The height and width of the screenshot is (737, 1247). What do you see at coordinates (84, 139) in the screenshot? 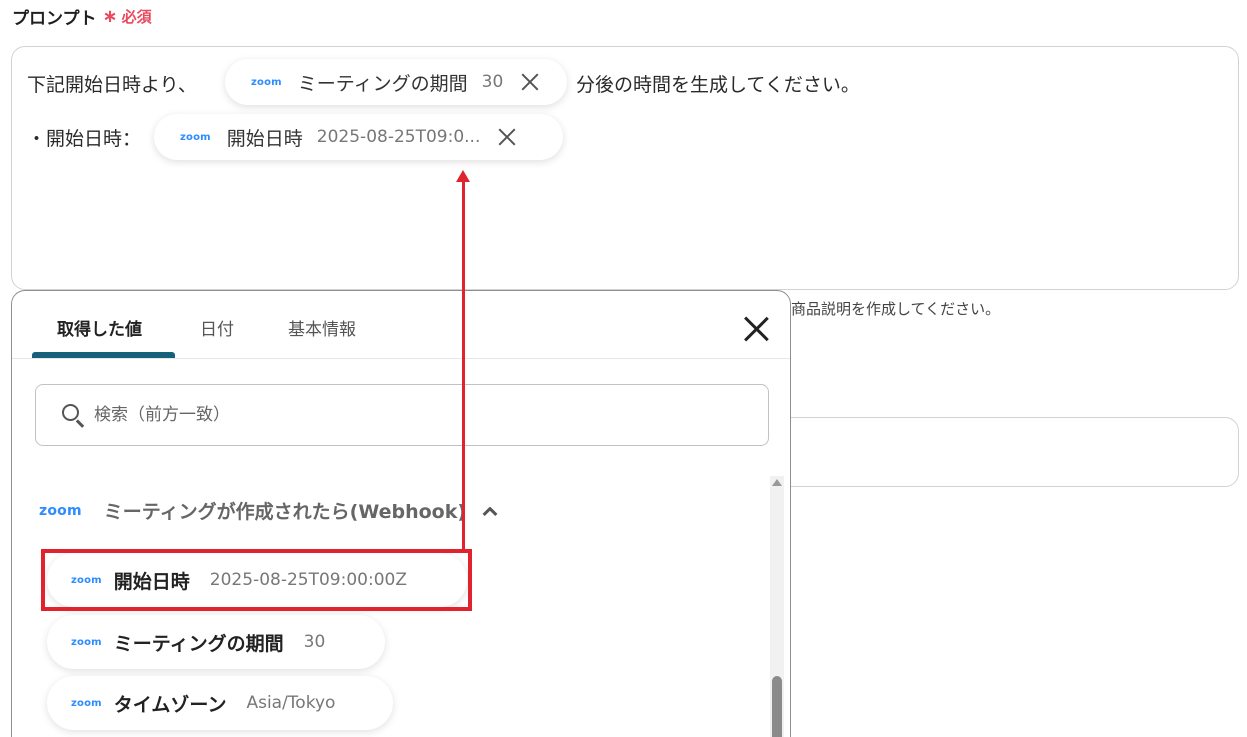
I see `prompt-text-line2-prefix: ・開始日時：` at bounding box center [84, 139].